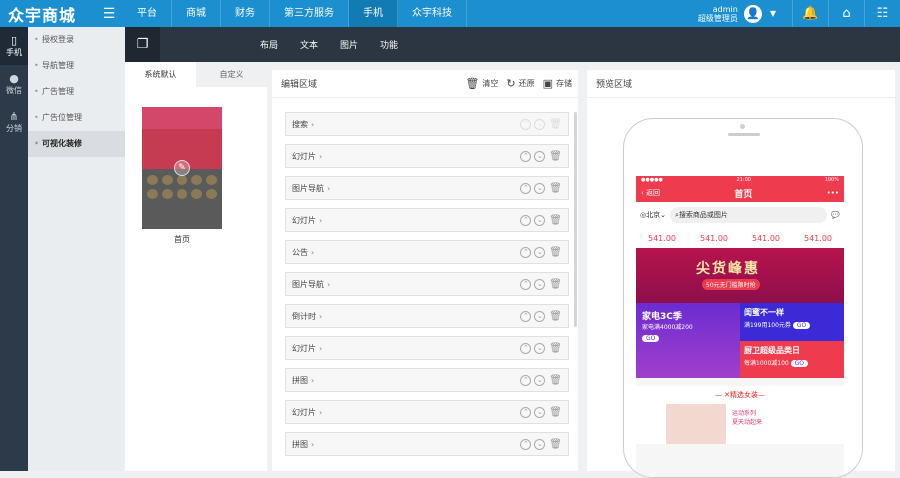 Image resolution: width=900 pixels, height=478 pixels. Describe the element at coordinates (76, 118) in the screenshot. I see `subnav-item-ad-slot-manage: 广告位管理` at that location.